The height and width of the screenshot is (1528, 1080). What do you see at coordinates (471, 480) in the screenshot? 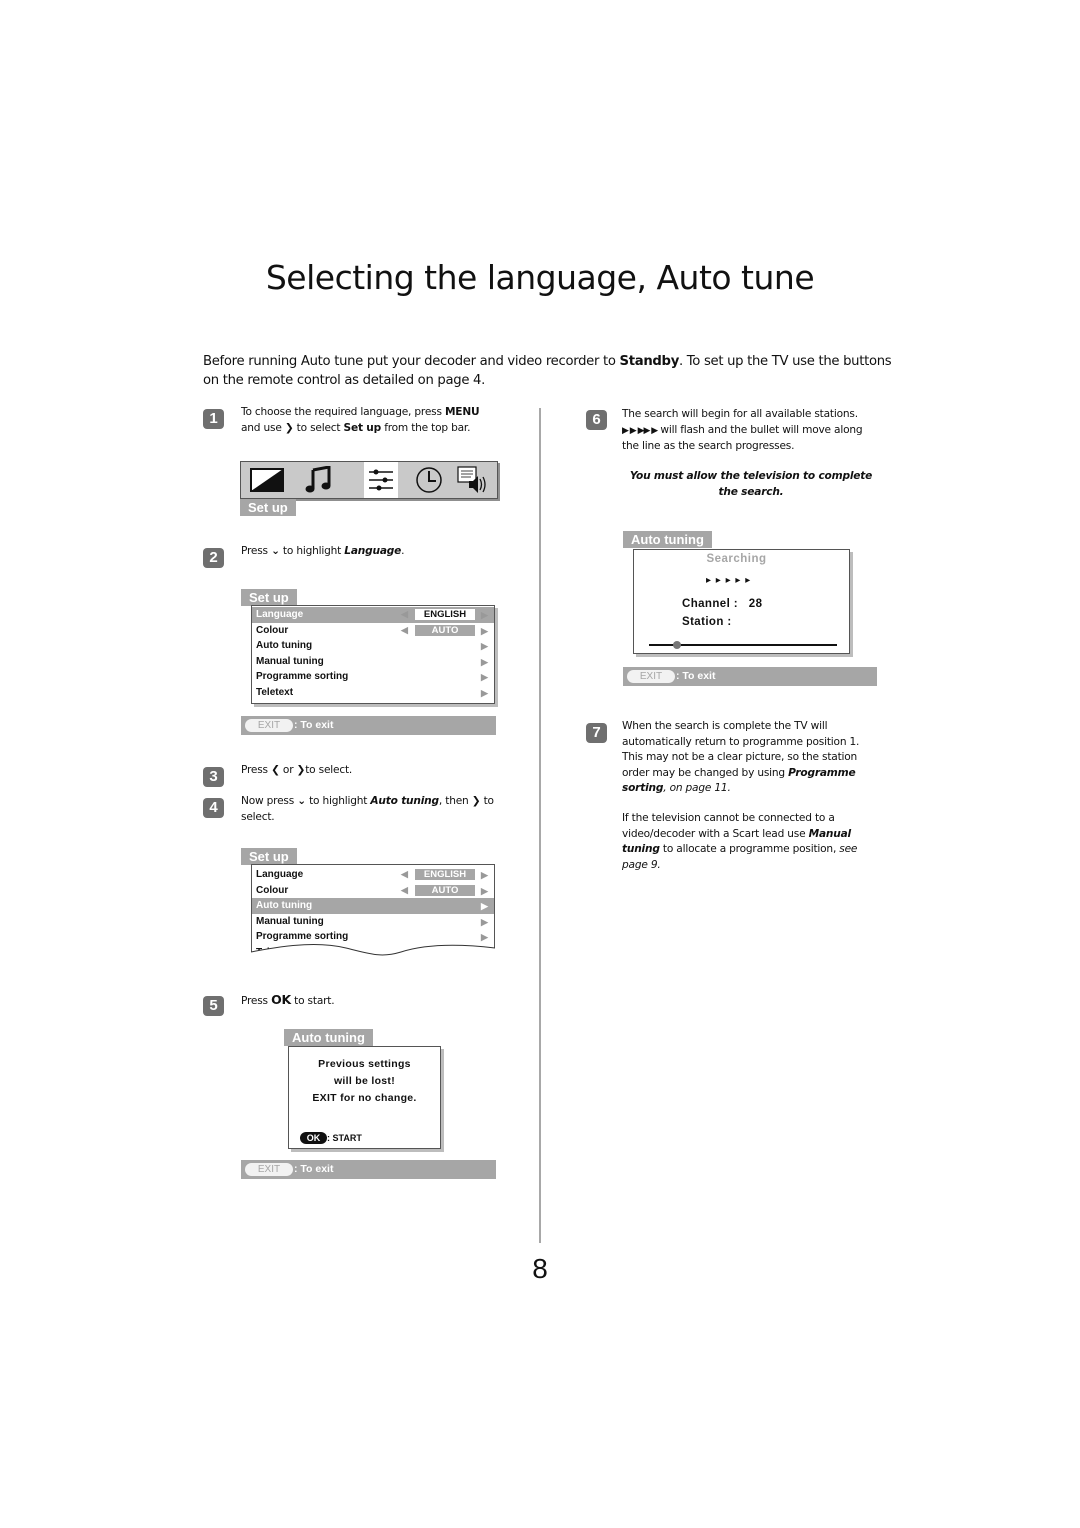
I see `teletext-sound-icon` at bounding box center [471, 480].